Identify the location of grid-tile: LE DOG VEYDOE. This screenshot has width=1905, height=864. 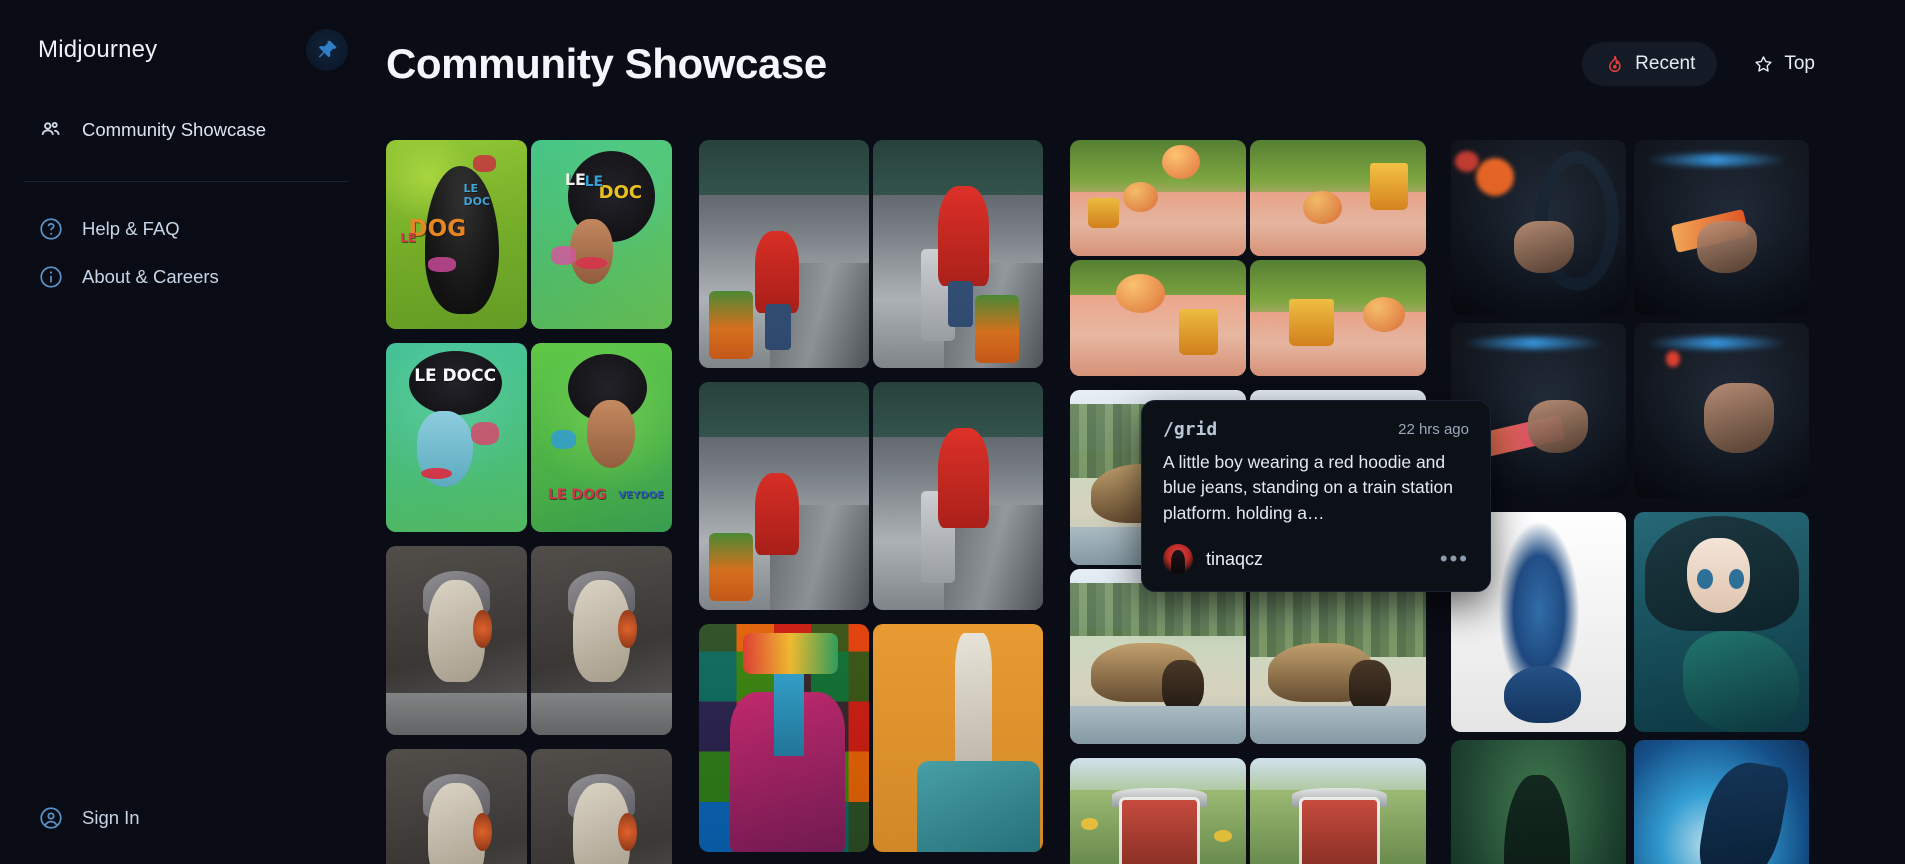
(601, 437).